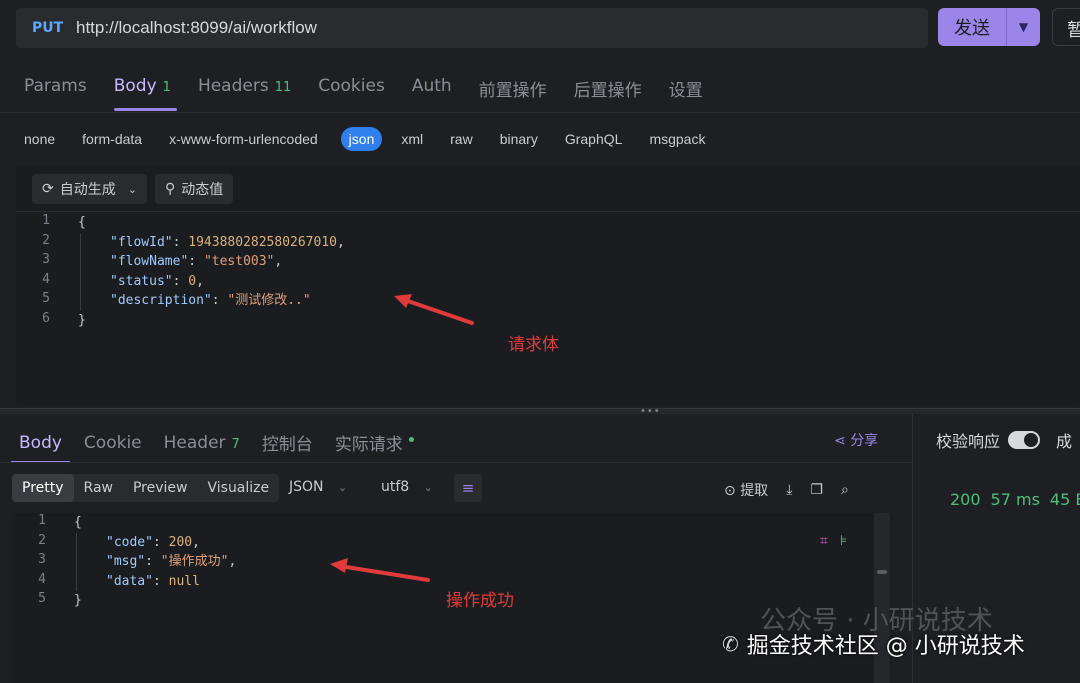 The image size is (1080, 683). I want to click on json-value: null, so click(184, 581).